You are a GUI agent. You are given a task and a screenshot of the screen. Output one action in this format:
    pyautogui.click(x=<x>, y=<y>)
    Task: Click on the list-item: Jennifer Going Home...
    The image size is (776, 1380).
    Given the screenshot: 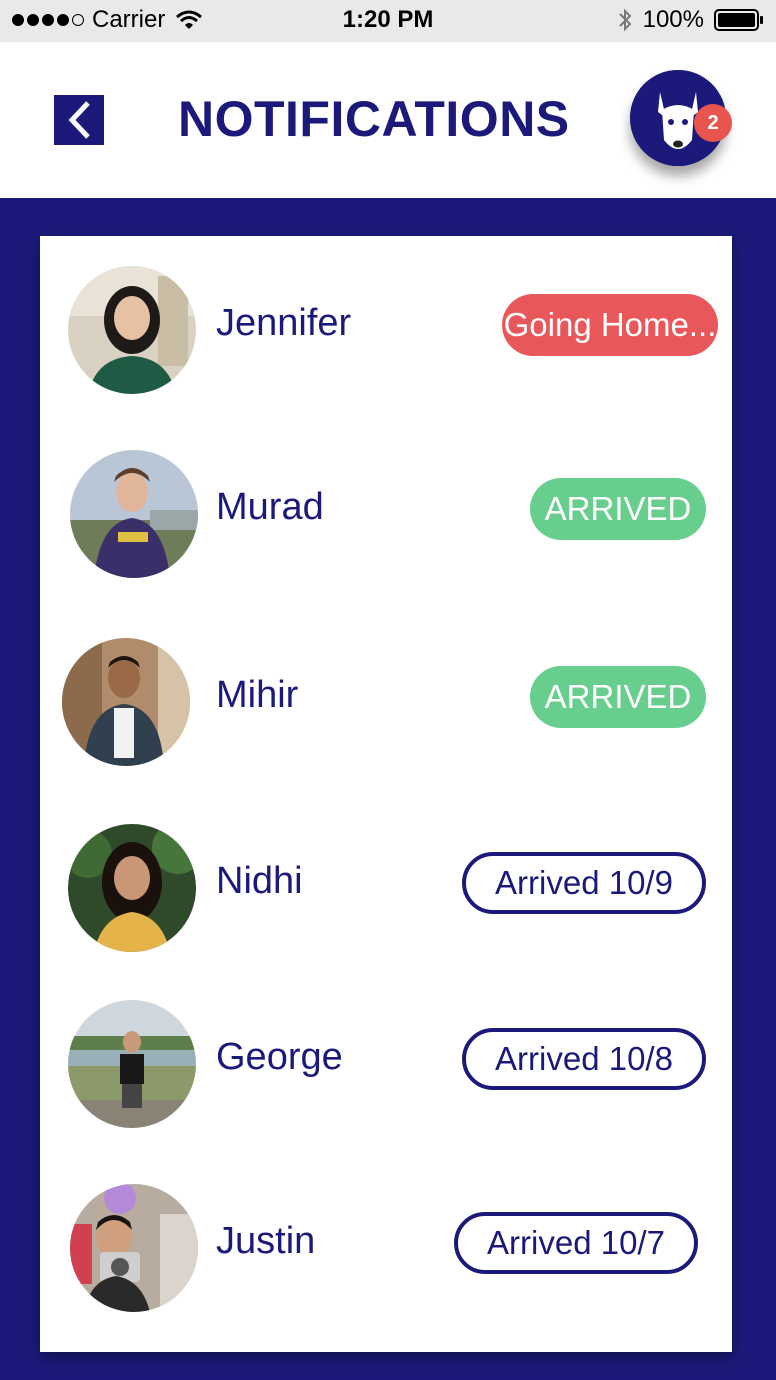 What is the action you would take?
    pyautogui.click(x=386, y=331)
    